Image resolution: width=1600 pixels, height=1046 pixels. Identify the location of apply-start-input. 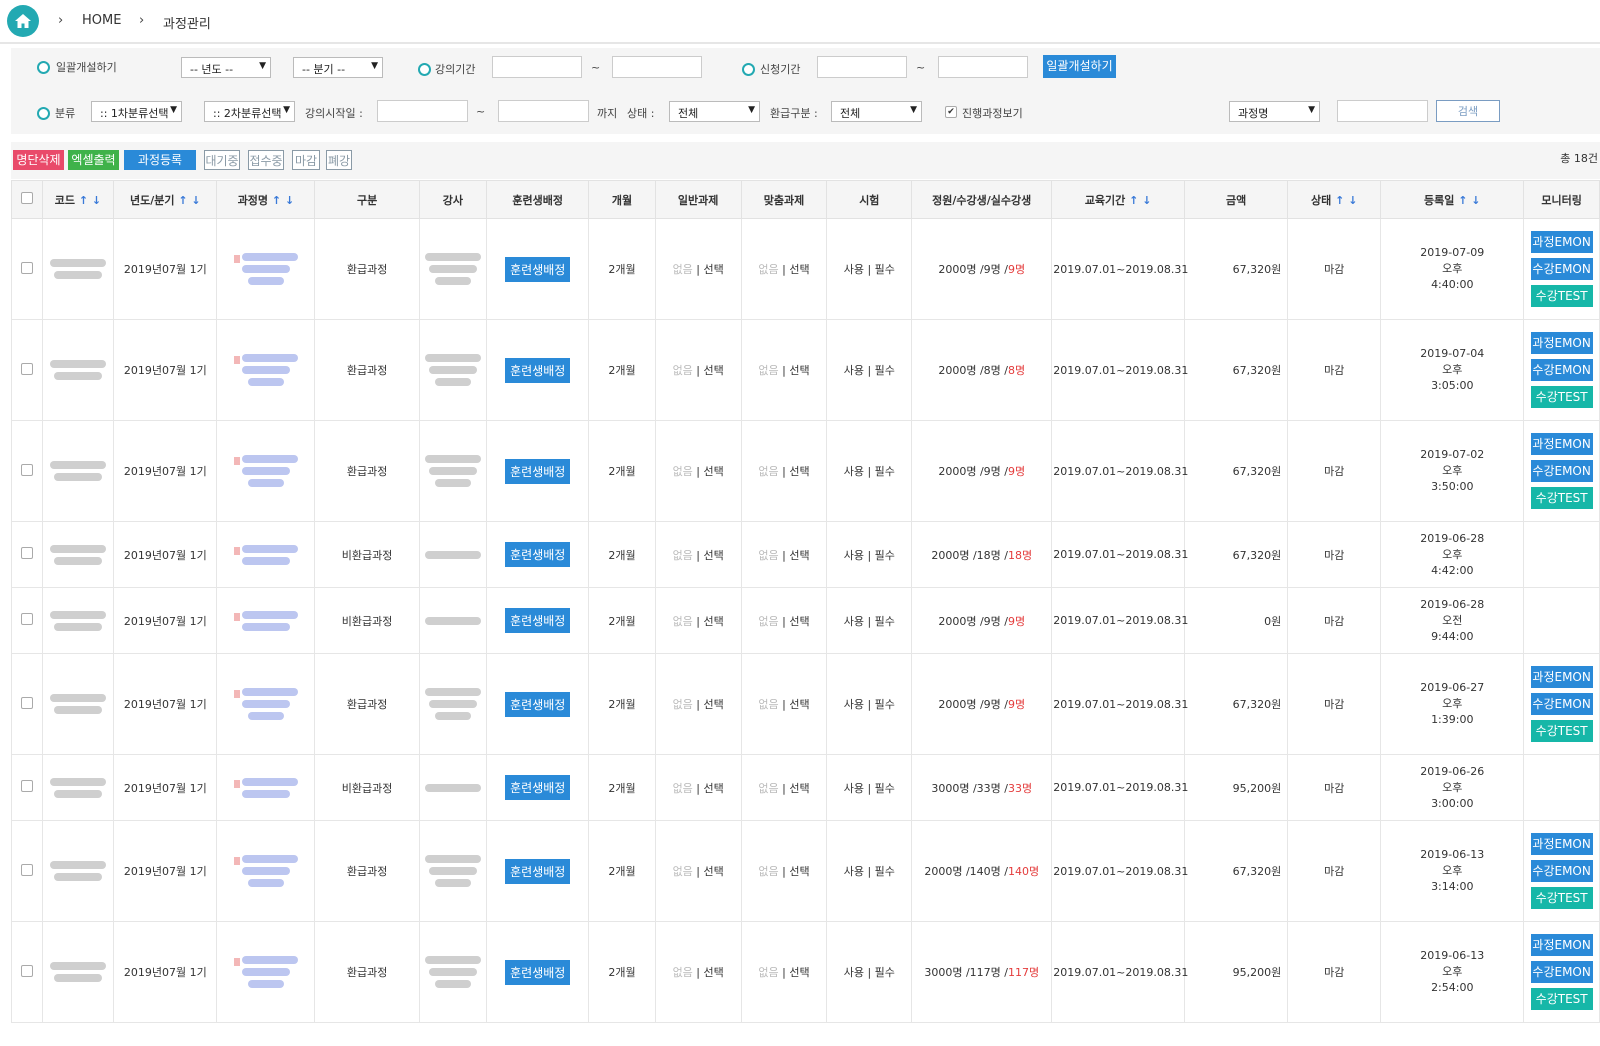
(862, 67).